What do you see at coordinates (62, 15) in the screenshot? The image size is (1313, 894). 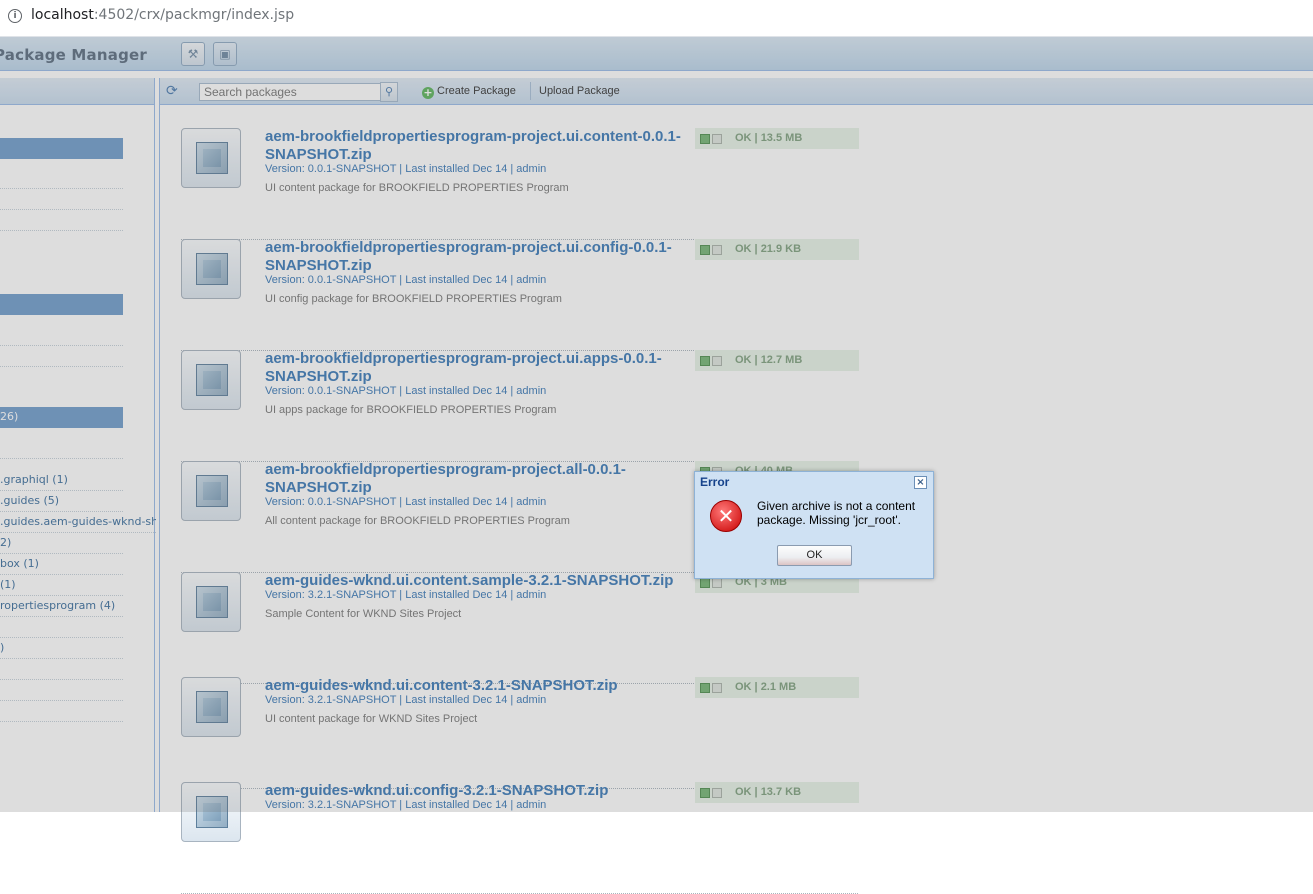 I see `url-host: localhost` at bounding box center [62, 15].